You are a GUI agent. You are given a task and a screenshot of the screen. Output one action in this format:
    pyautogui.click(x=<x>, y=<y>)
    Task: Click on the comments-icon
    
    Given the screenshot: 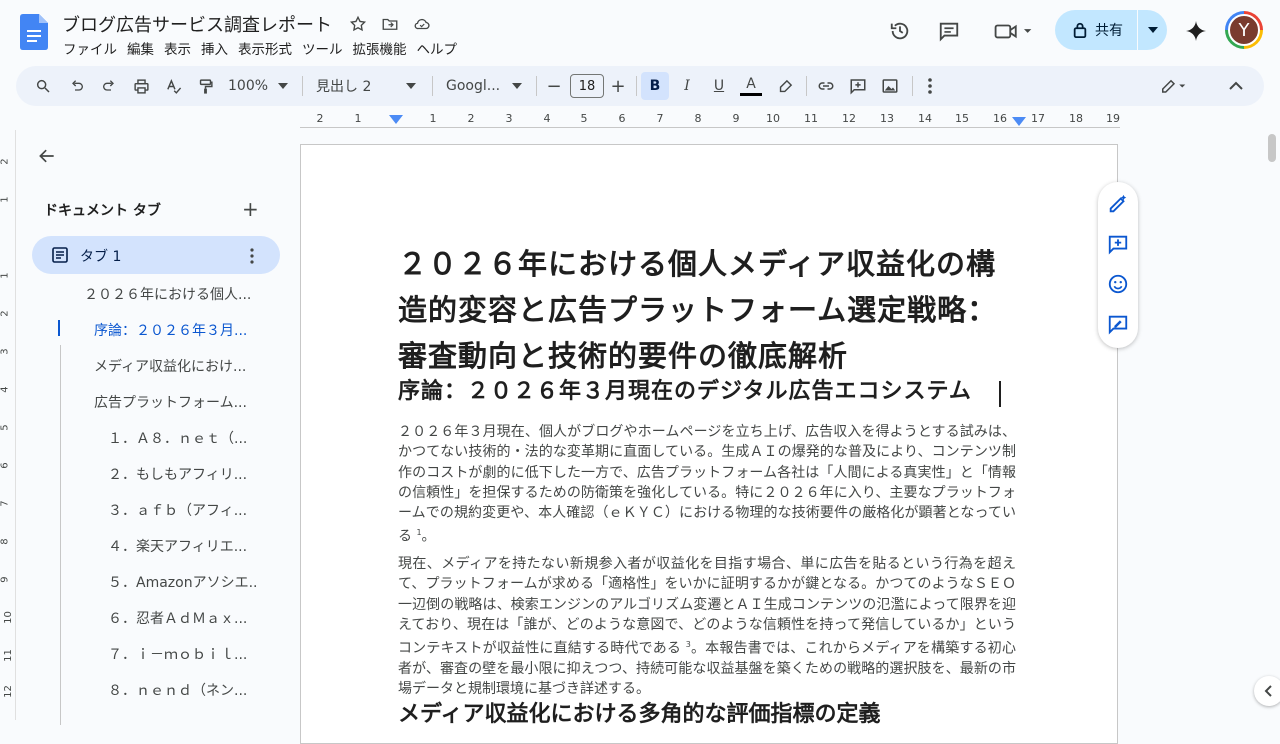 What is the action you would take?
    pyautogui.click(x=949, y=31)
    